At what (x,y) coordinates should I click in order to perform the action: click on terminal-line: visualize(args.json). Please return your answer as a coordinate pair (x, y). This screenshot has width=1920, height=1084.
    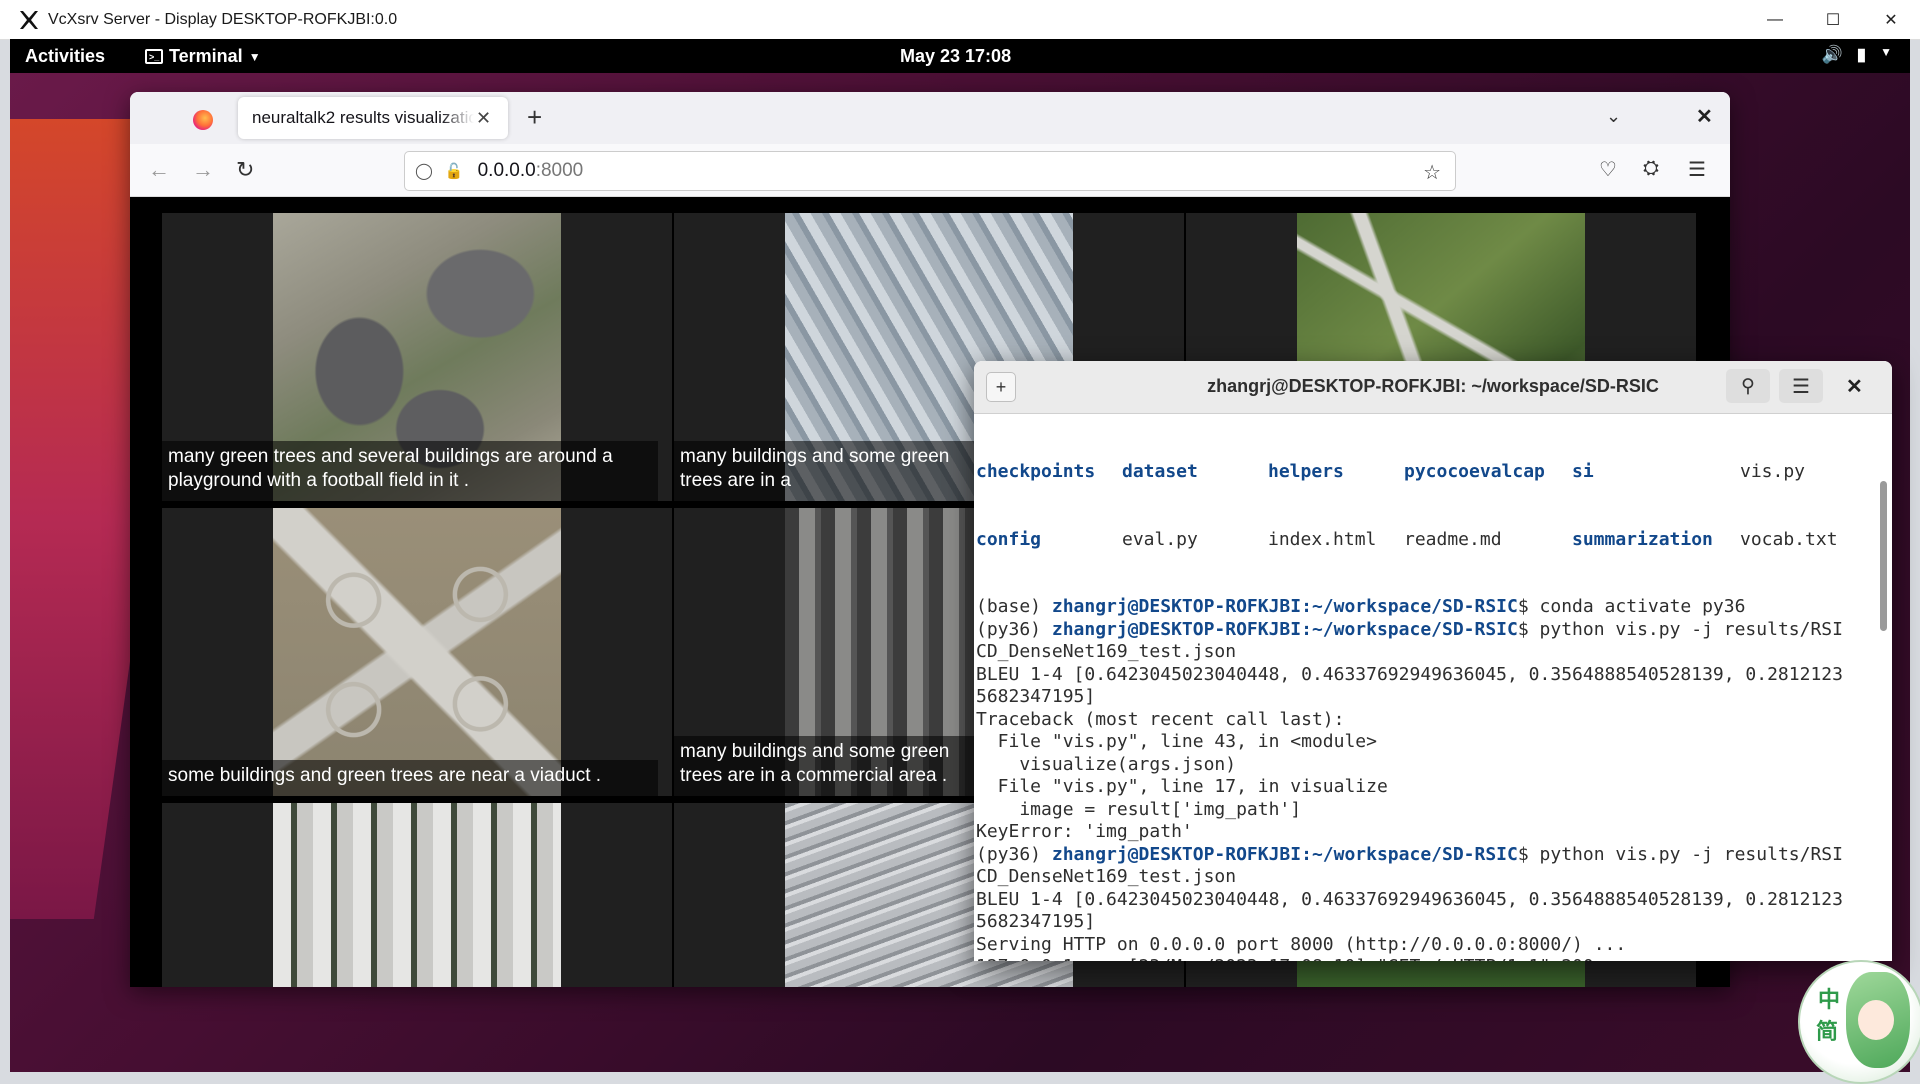
    Looking at the image, I should click on (1106, 764).